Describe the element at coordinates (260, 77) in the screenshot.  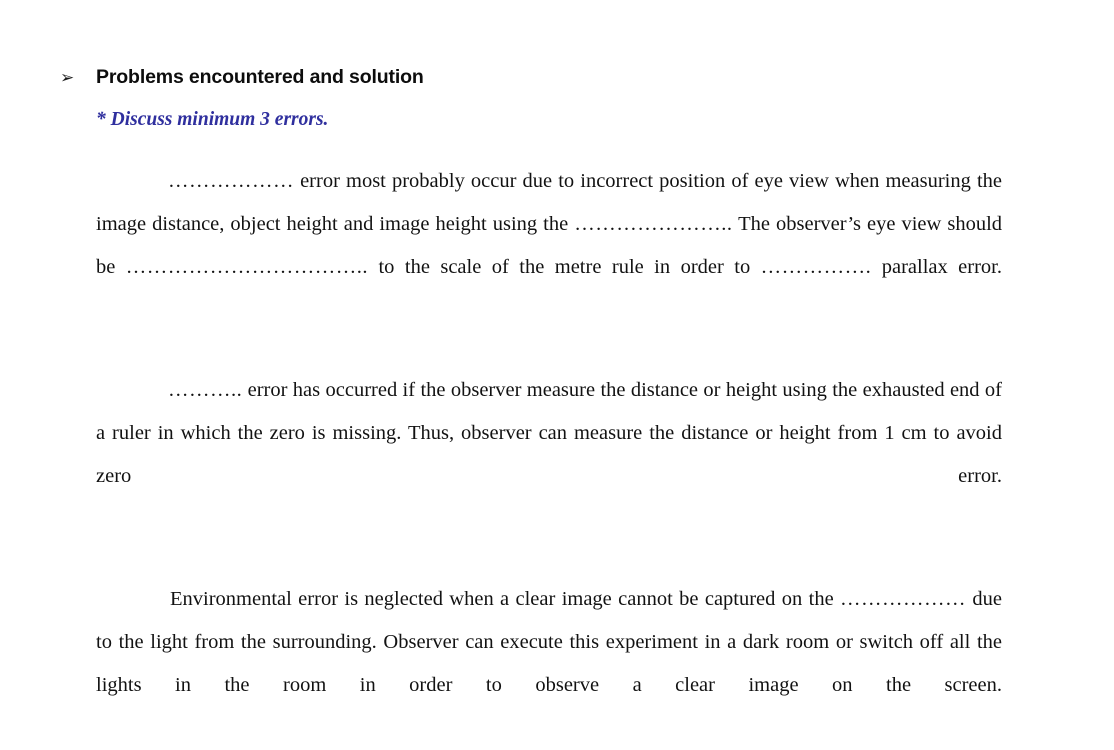
I see `section-heading-text: Problems encountered and solution` at that location.